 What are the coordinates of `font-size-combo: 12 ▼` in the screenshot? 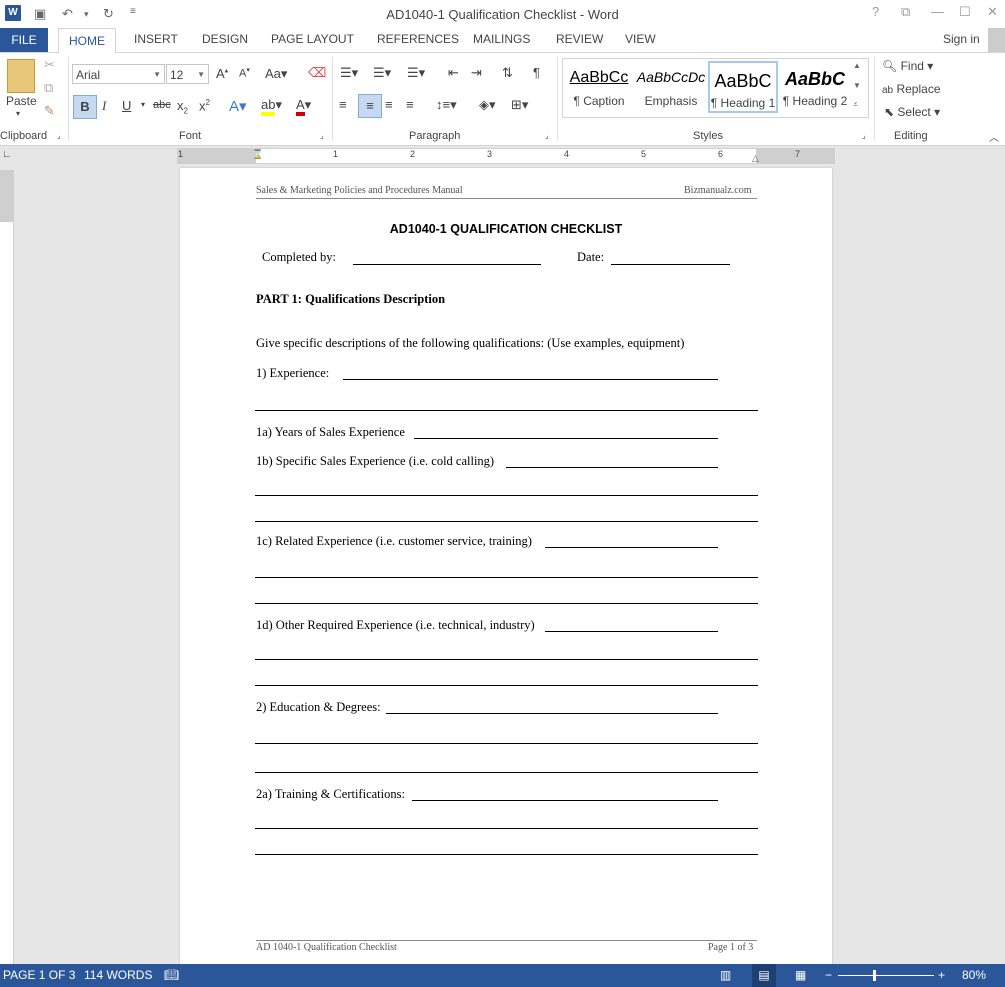 It's located at (187, 74).